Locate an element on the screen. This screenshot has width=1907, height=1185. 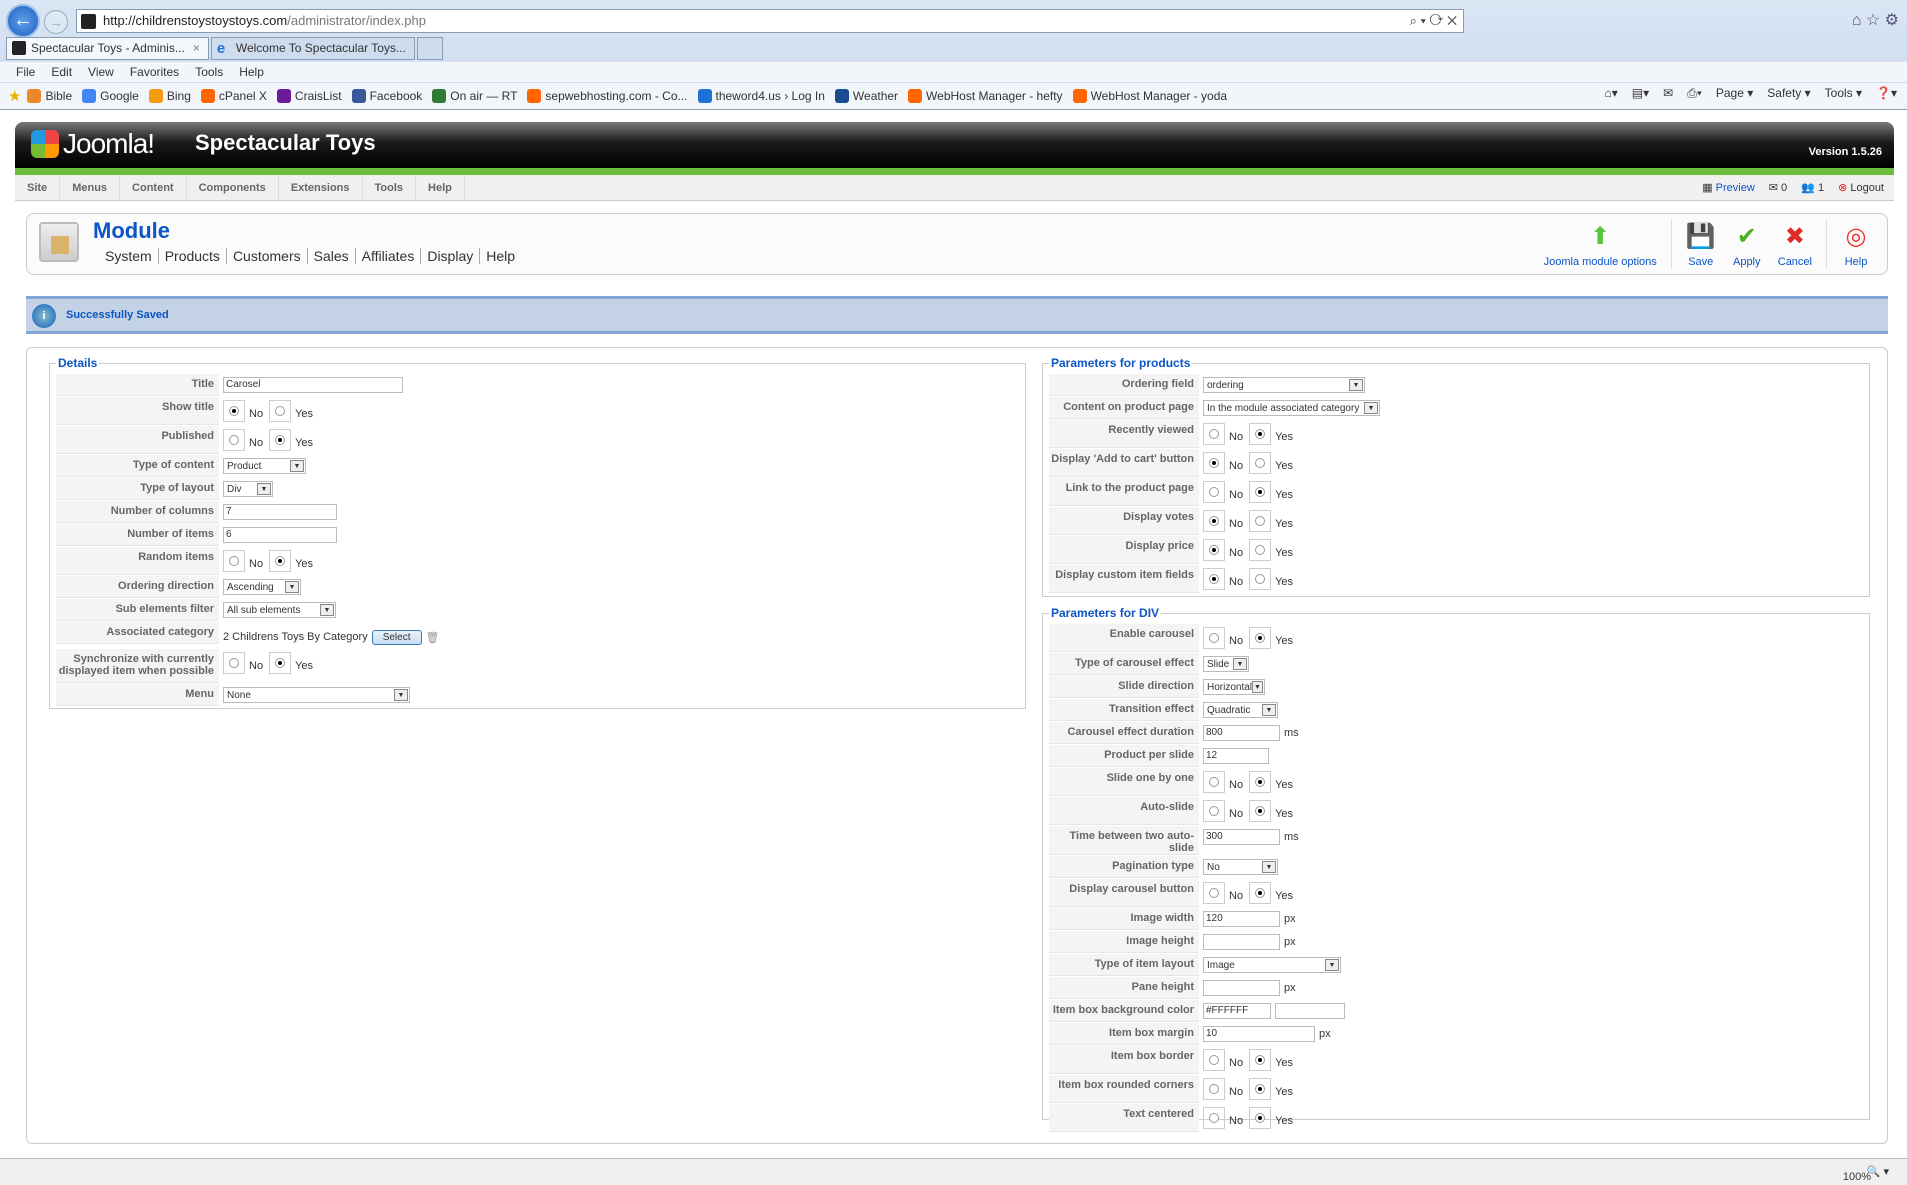
transition-effect-select: Quadratic ▼ is located at coordinates (1240, 710).